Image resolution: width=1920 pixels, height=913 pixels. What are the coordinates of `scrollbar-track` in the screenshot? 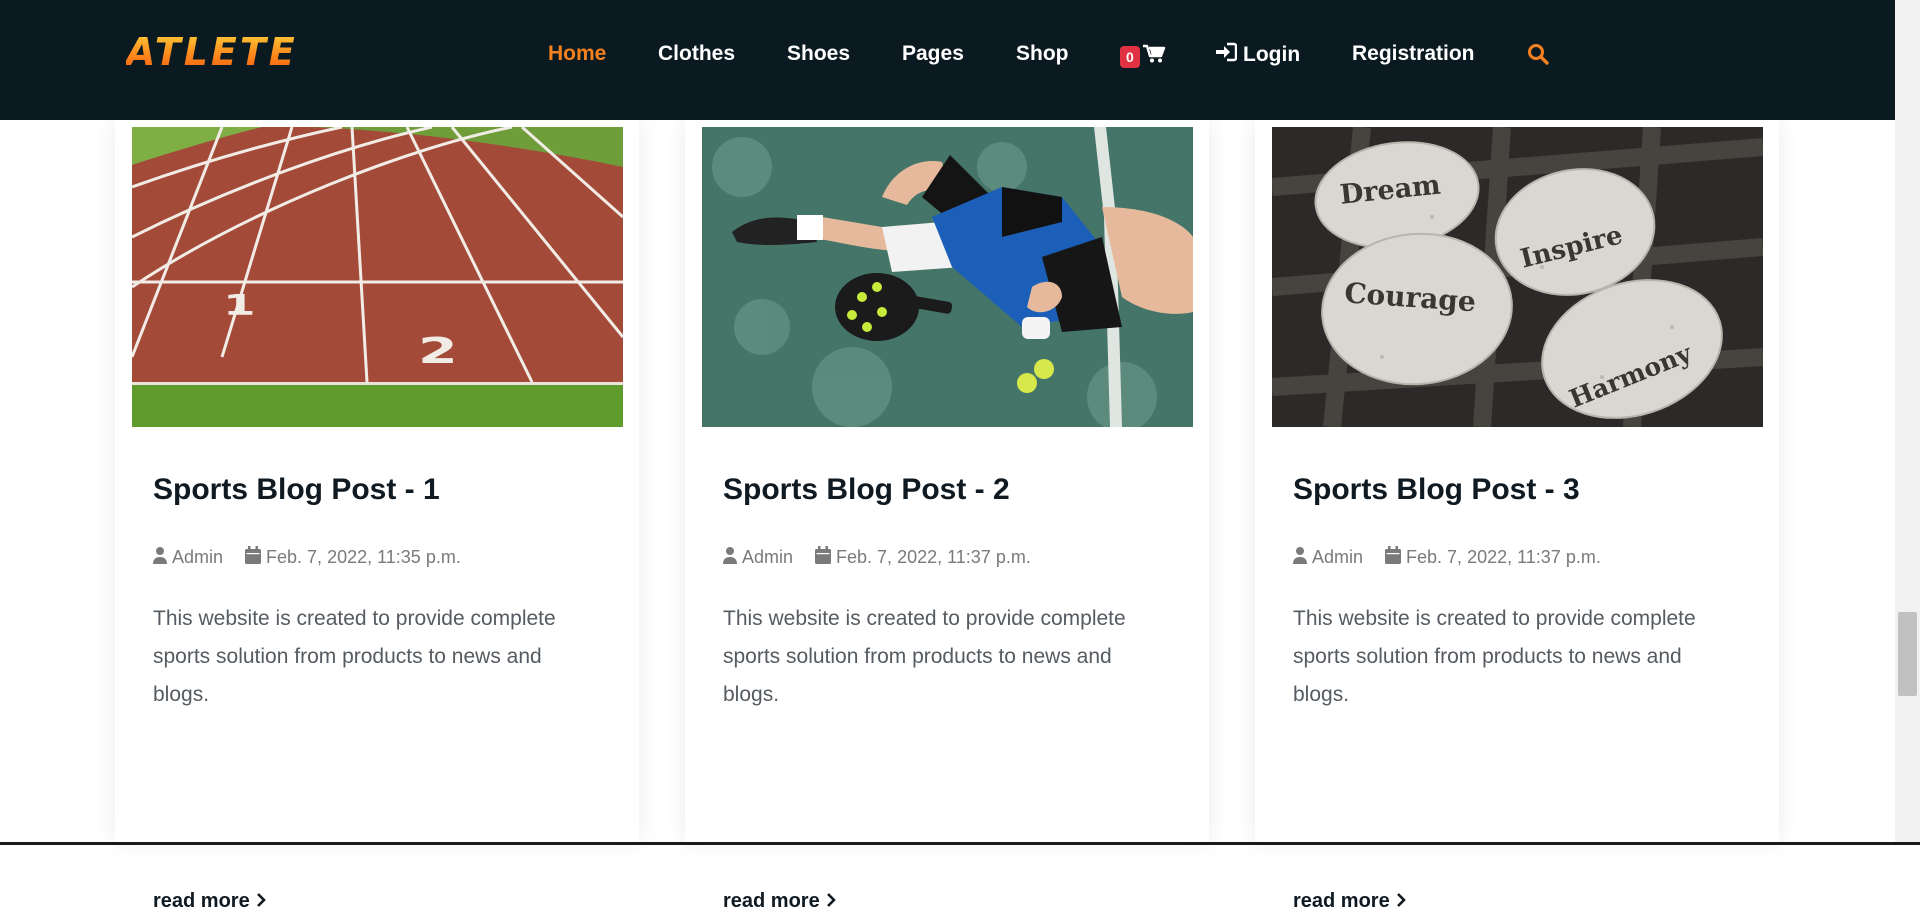 It's located at (1907, 422).